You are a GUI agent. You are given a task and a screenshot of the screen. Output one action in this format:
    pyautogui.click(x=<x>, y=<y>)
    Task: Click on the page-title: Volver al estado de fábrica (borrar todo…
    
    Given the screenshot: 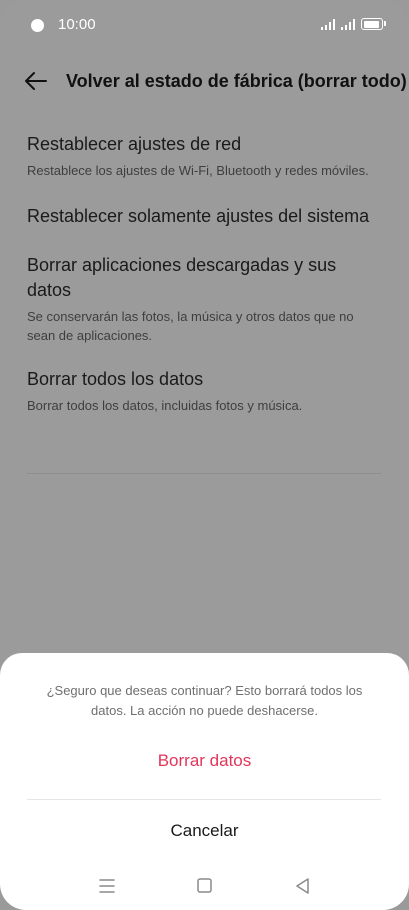 What is the action you would take?
    pyautogui.click(x=236, y=81)
    